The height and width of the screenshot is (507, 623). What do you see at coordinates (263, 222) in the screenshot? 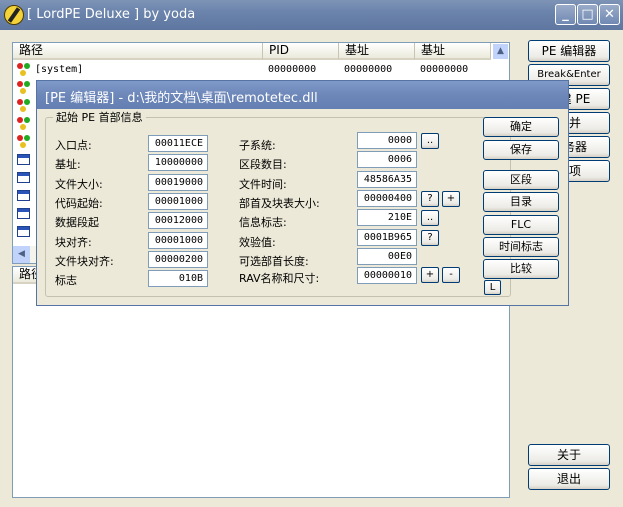
I see `characteristics-label: 信息标志:` at bounding box center [263, 222].